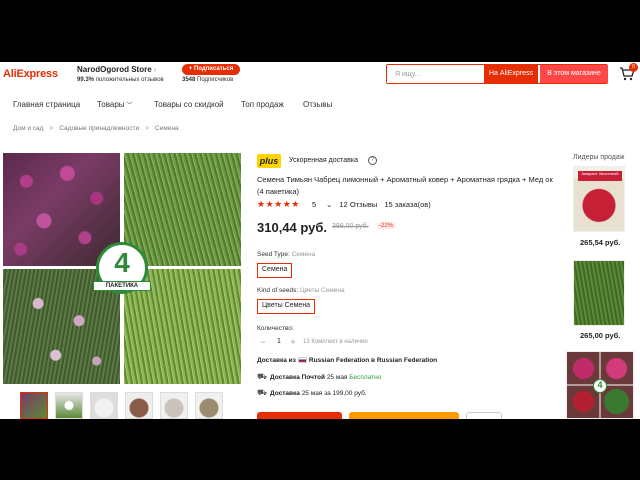 This screenshot has height=480, width=640. I want to click on kind-of-seeds-label: Kind of seeds: Цветы Семена, so click(301, 290).